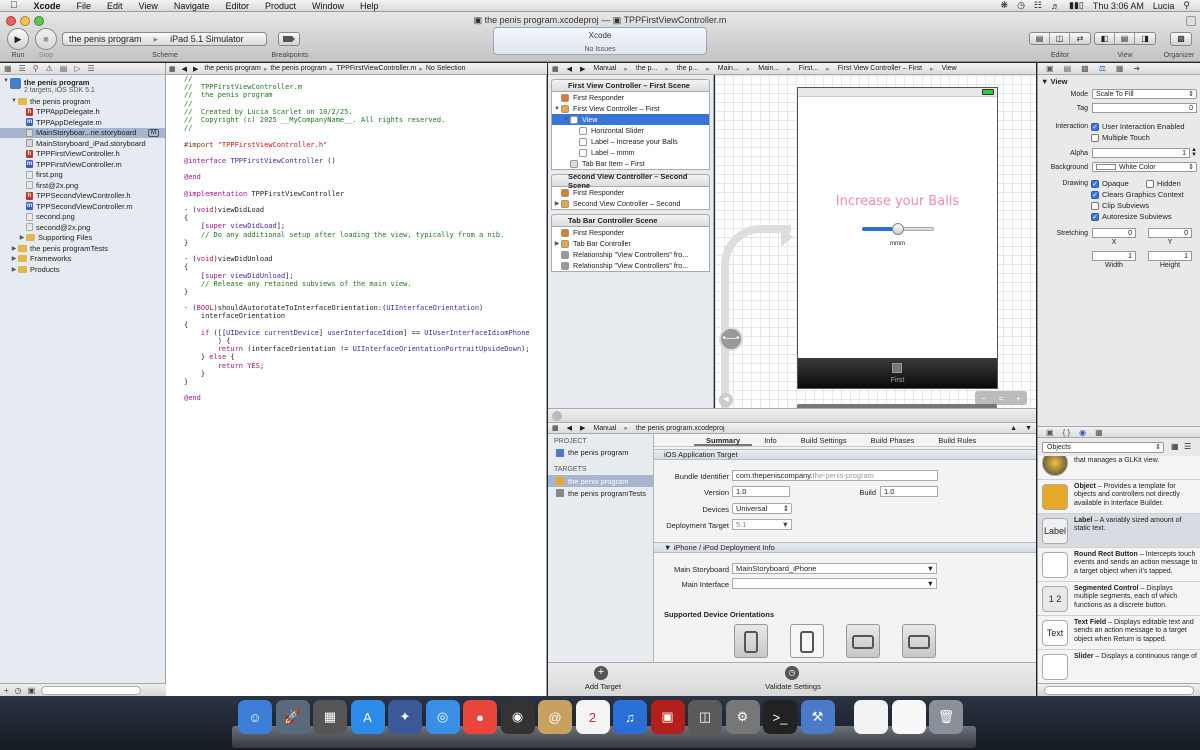  What do you see at coordinates (367, 717) in the screenshot?
I see `app-store-icon: A` at bounding box center [367, 717].